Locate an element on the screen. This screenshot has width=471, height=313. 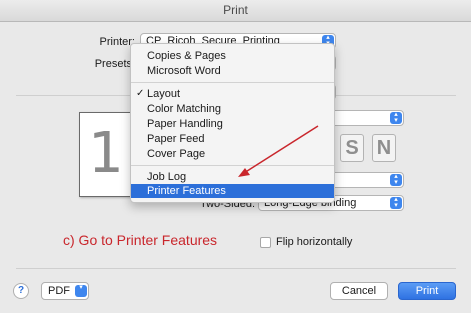
annotation-arrow-icon is located at coordinates (278, 151).